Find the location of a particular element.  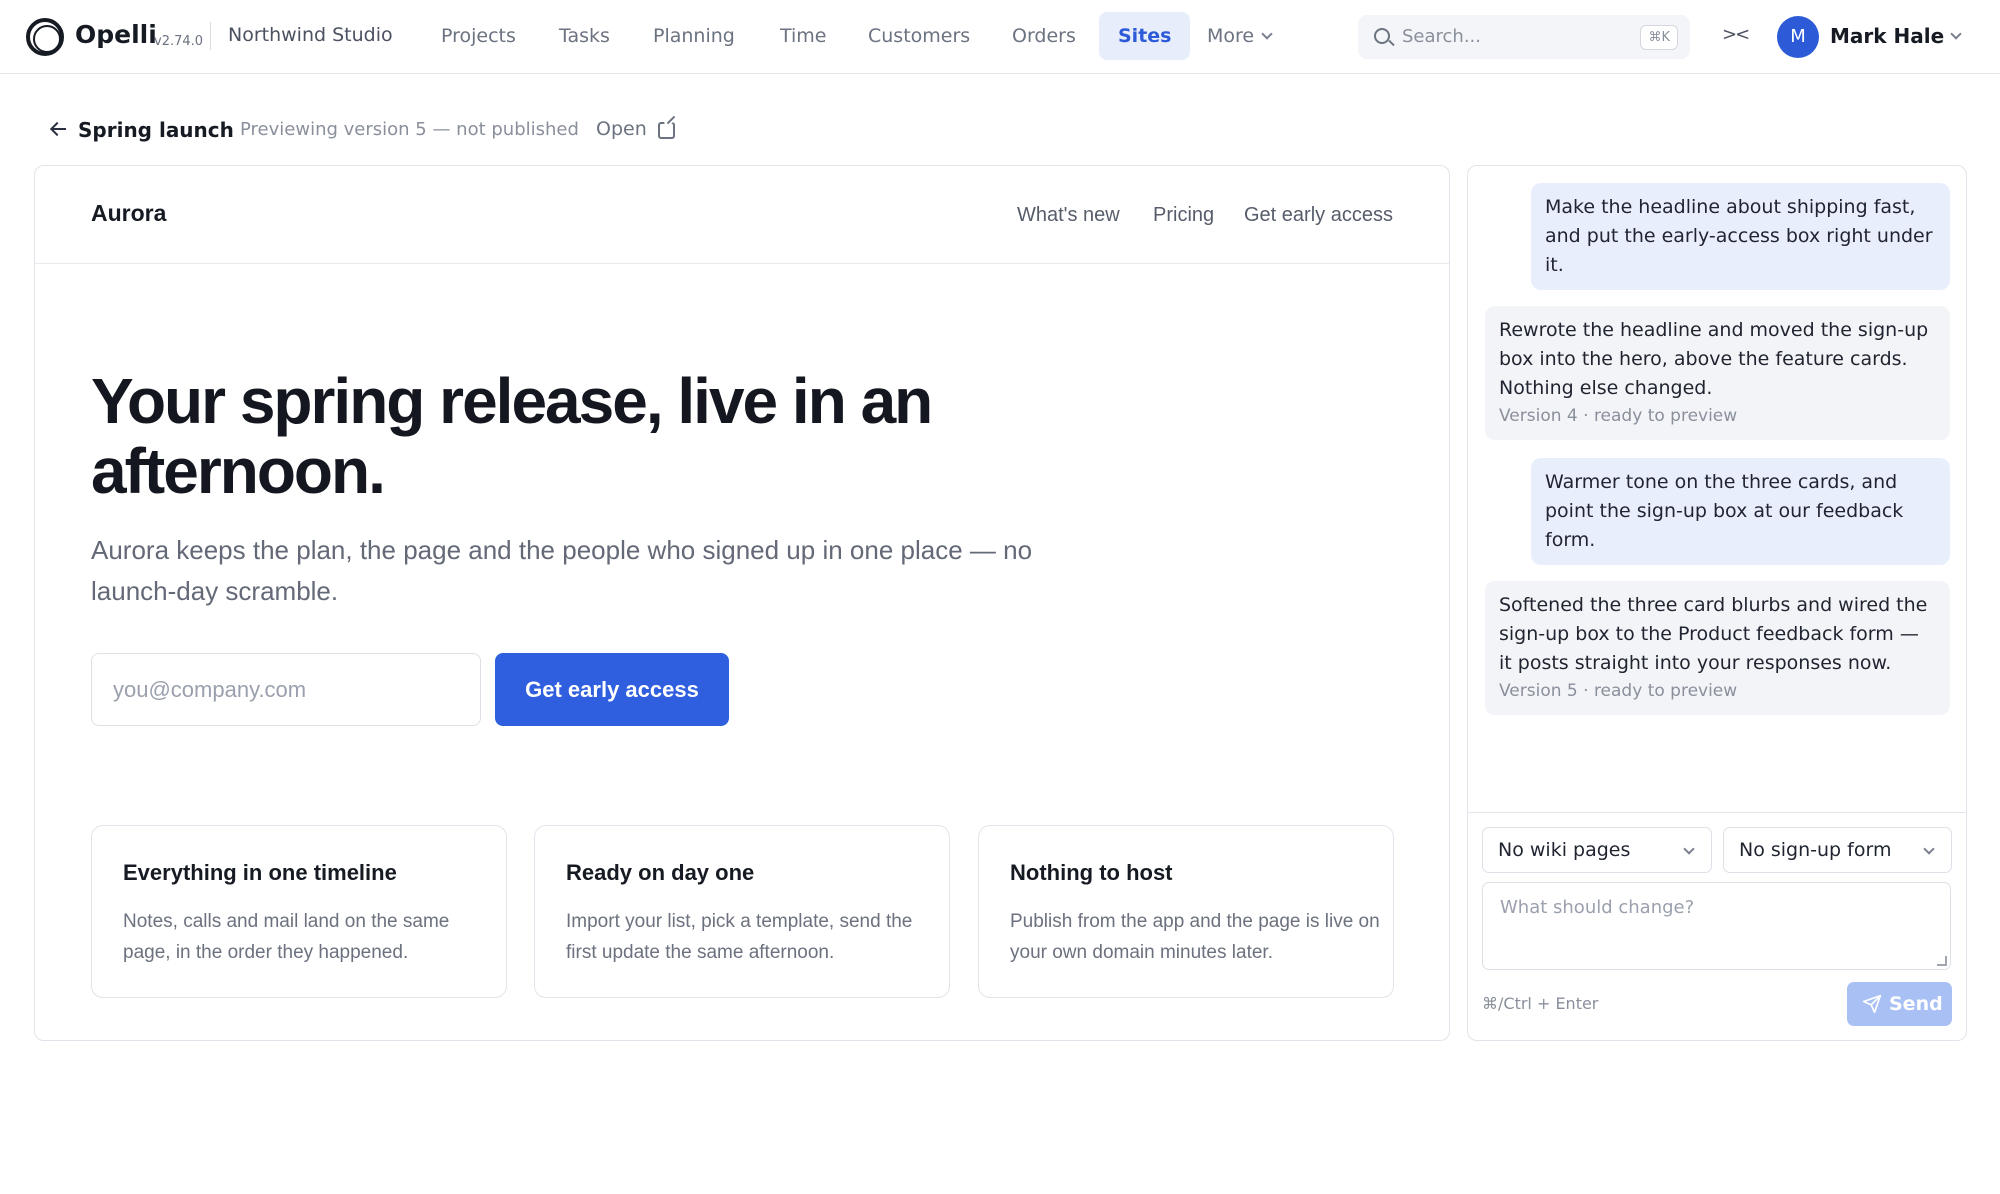

nav-item-sites: Sites is located at coordinates (1145, 36).